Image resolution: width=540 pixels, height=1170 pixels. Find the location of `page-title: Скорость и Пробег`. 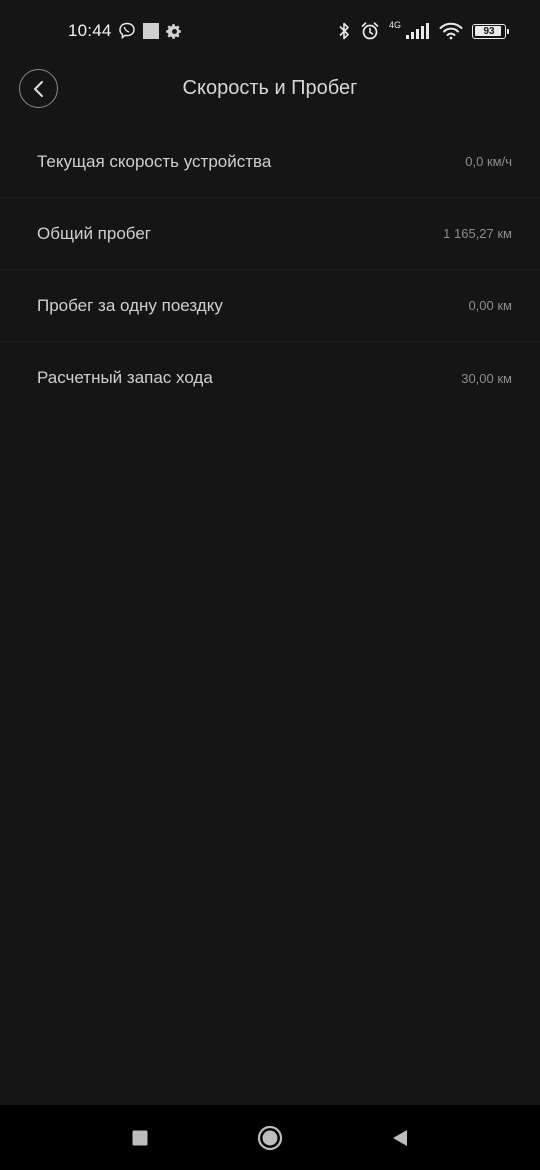

page-title: Скорость и Пробег is located at coordinates (270, 88).